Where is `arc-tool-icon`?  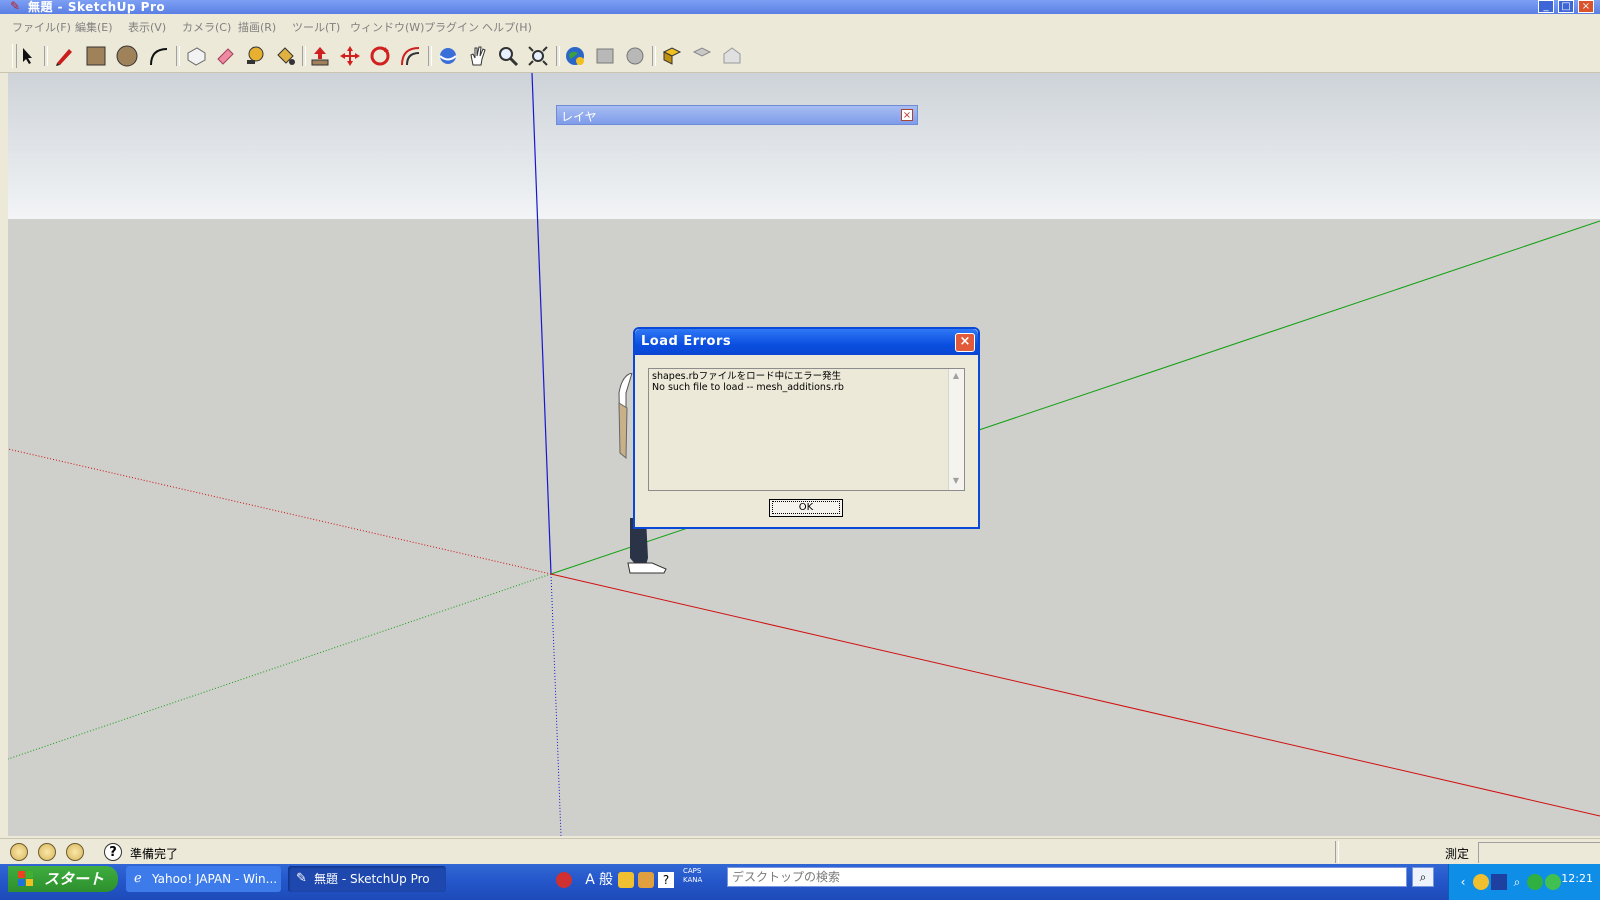
arc-tool-icon is located at coordinates (158, 56).